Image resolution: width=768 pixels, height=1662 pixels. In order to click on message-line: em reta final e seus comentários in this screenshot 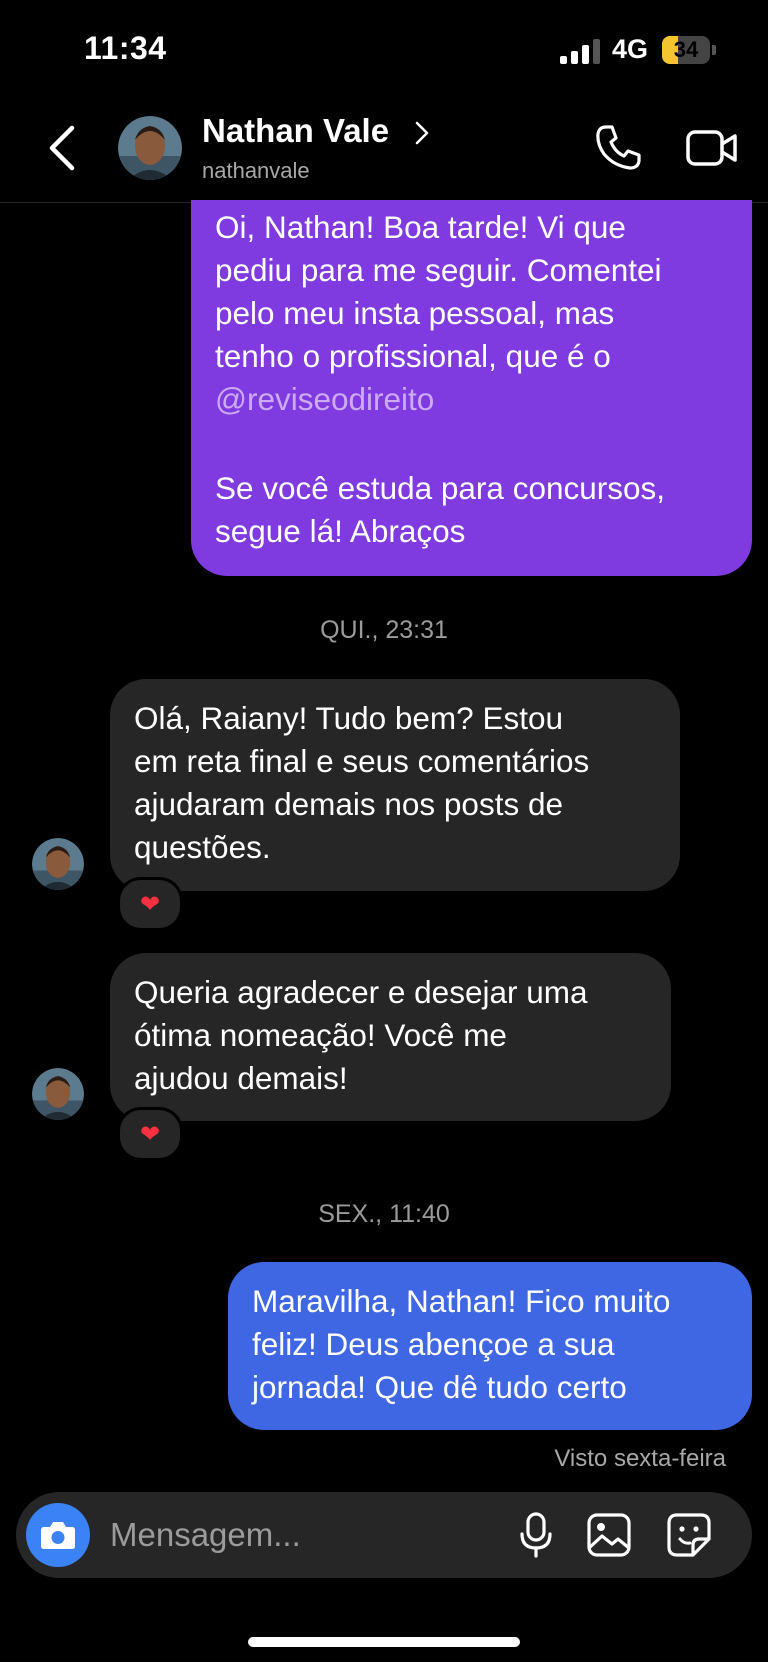, I will do `click(362, 761)`.